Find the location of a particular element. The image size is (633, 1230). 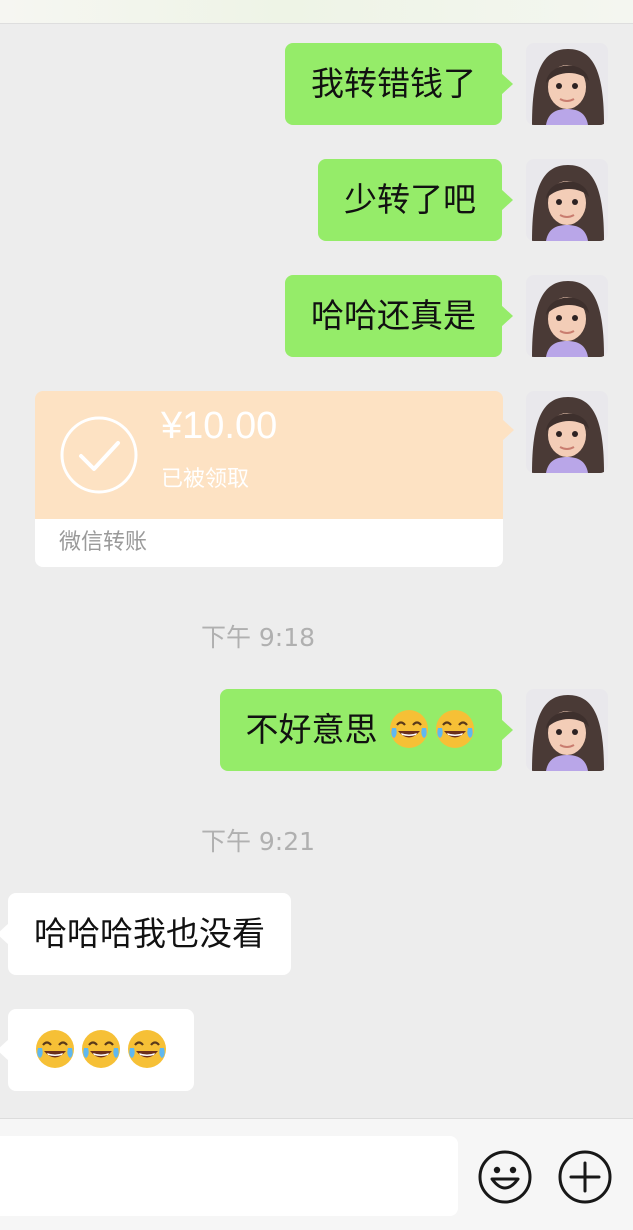

transfer-row: ¥10.00 已被领取 微信转账 is located at coordinates (316, 479).